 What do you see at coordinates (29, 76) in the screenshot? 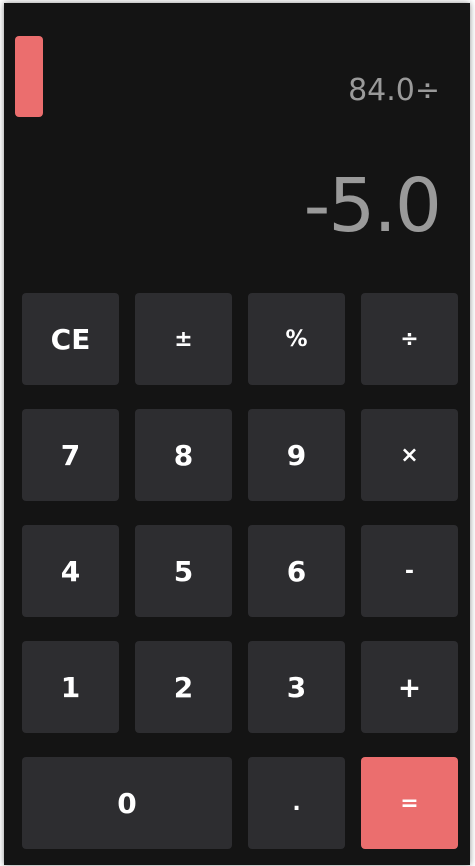
I see `accent-tab` at bounding box center [29, 76].